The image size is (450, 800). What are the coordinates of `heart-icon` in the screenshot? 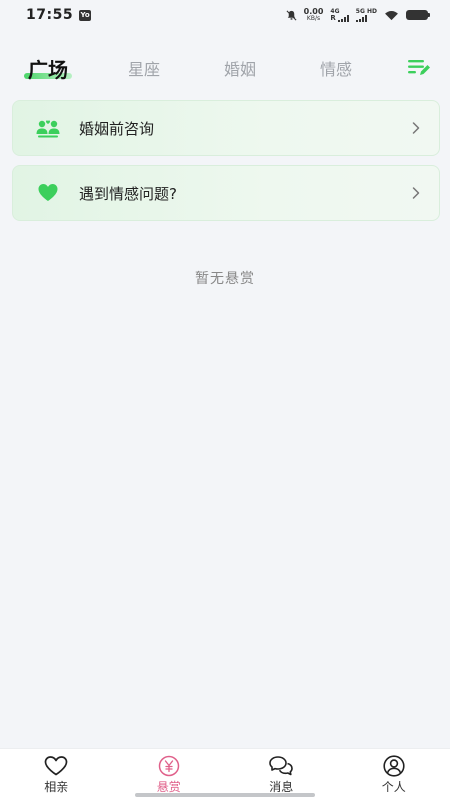 It's located at (48, 193).